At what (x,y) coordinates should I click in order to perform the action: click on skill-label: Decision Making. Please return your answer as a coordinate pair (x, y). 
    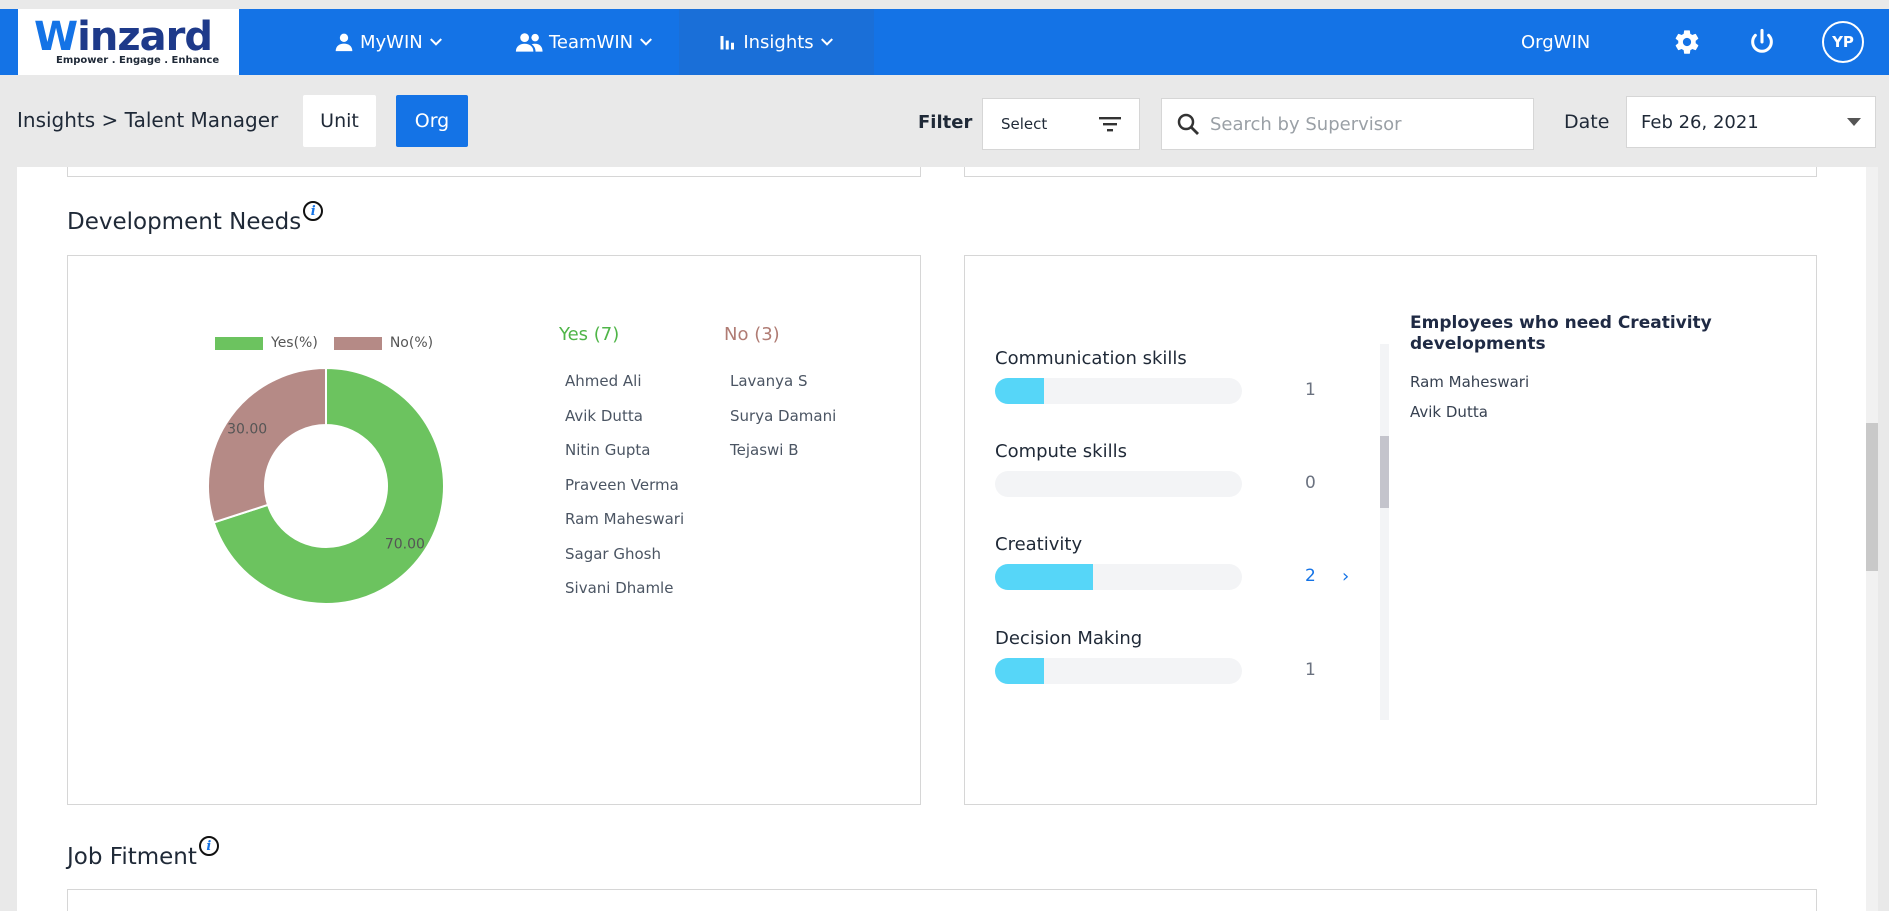
    Looking at the image, I should click on (1069, 638).